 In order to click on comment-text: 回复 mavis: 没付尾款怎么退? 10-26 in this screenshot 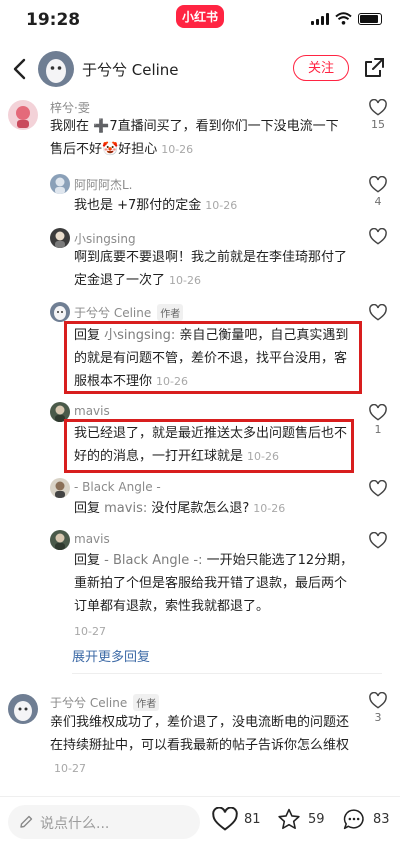, I will do `click(180, 508)`.